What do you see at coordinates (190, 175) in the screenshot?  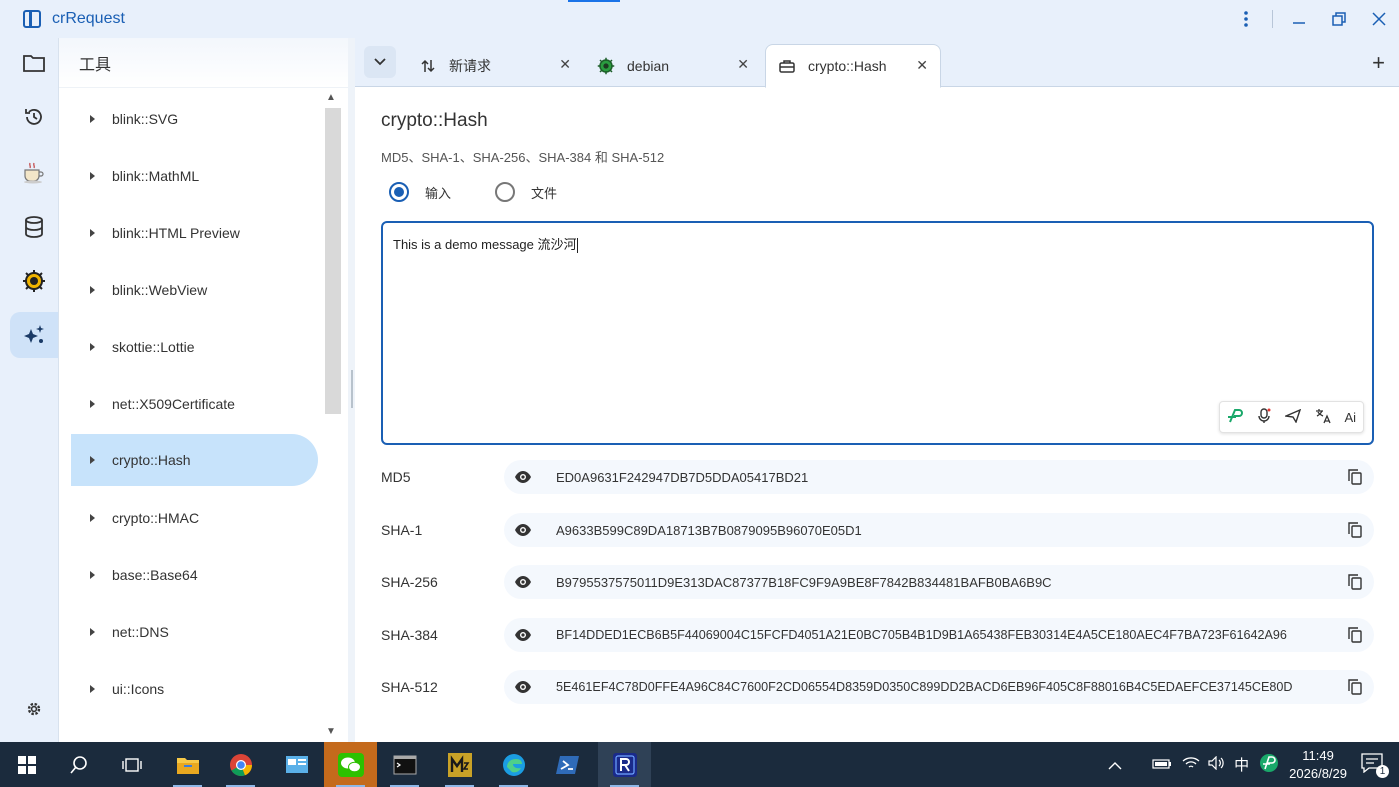 I see `tree-item-blink-mathml: blink::MathML` at bounding box center [190, 175].